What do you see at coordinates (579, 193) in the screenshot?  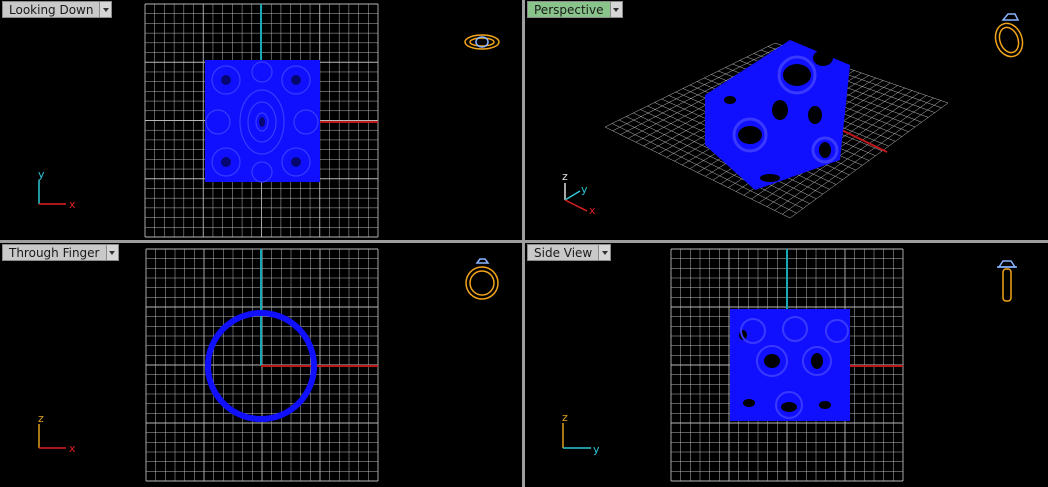 I see `axis-gizmo: z y x` at bounding box center [579, 193].